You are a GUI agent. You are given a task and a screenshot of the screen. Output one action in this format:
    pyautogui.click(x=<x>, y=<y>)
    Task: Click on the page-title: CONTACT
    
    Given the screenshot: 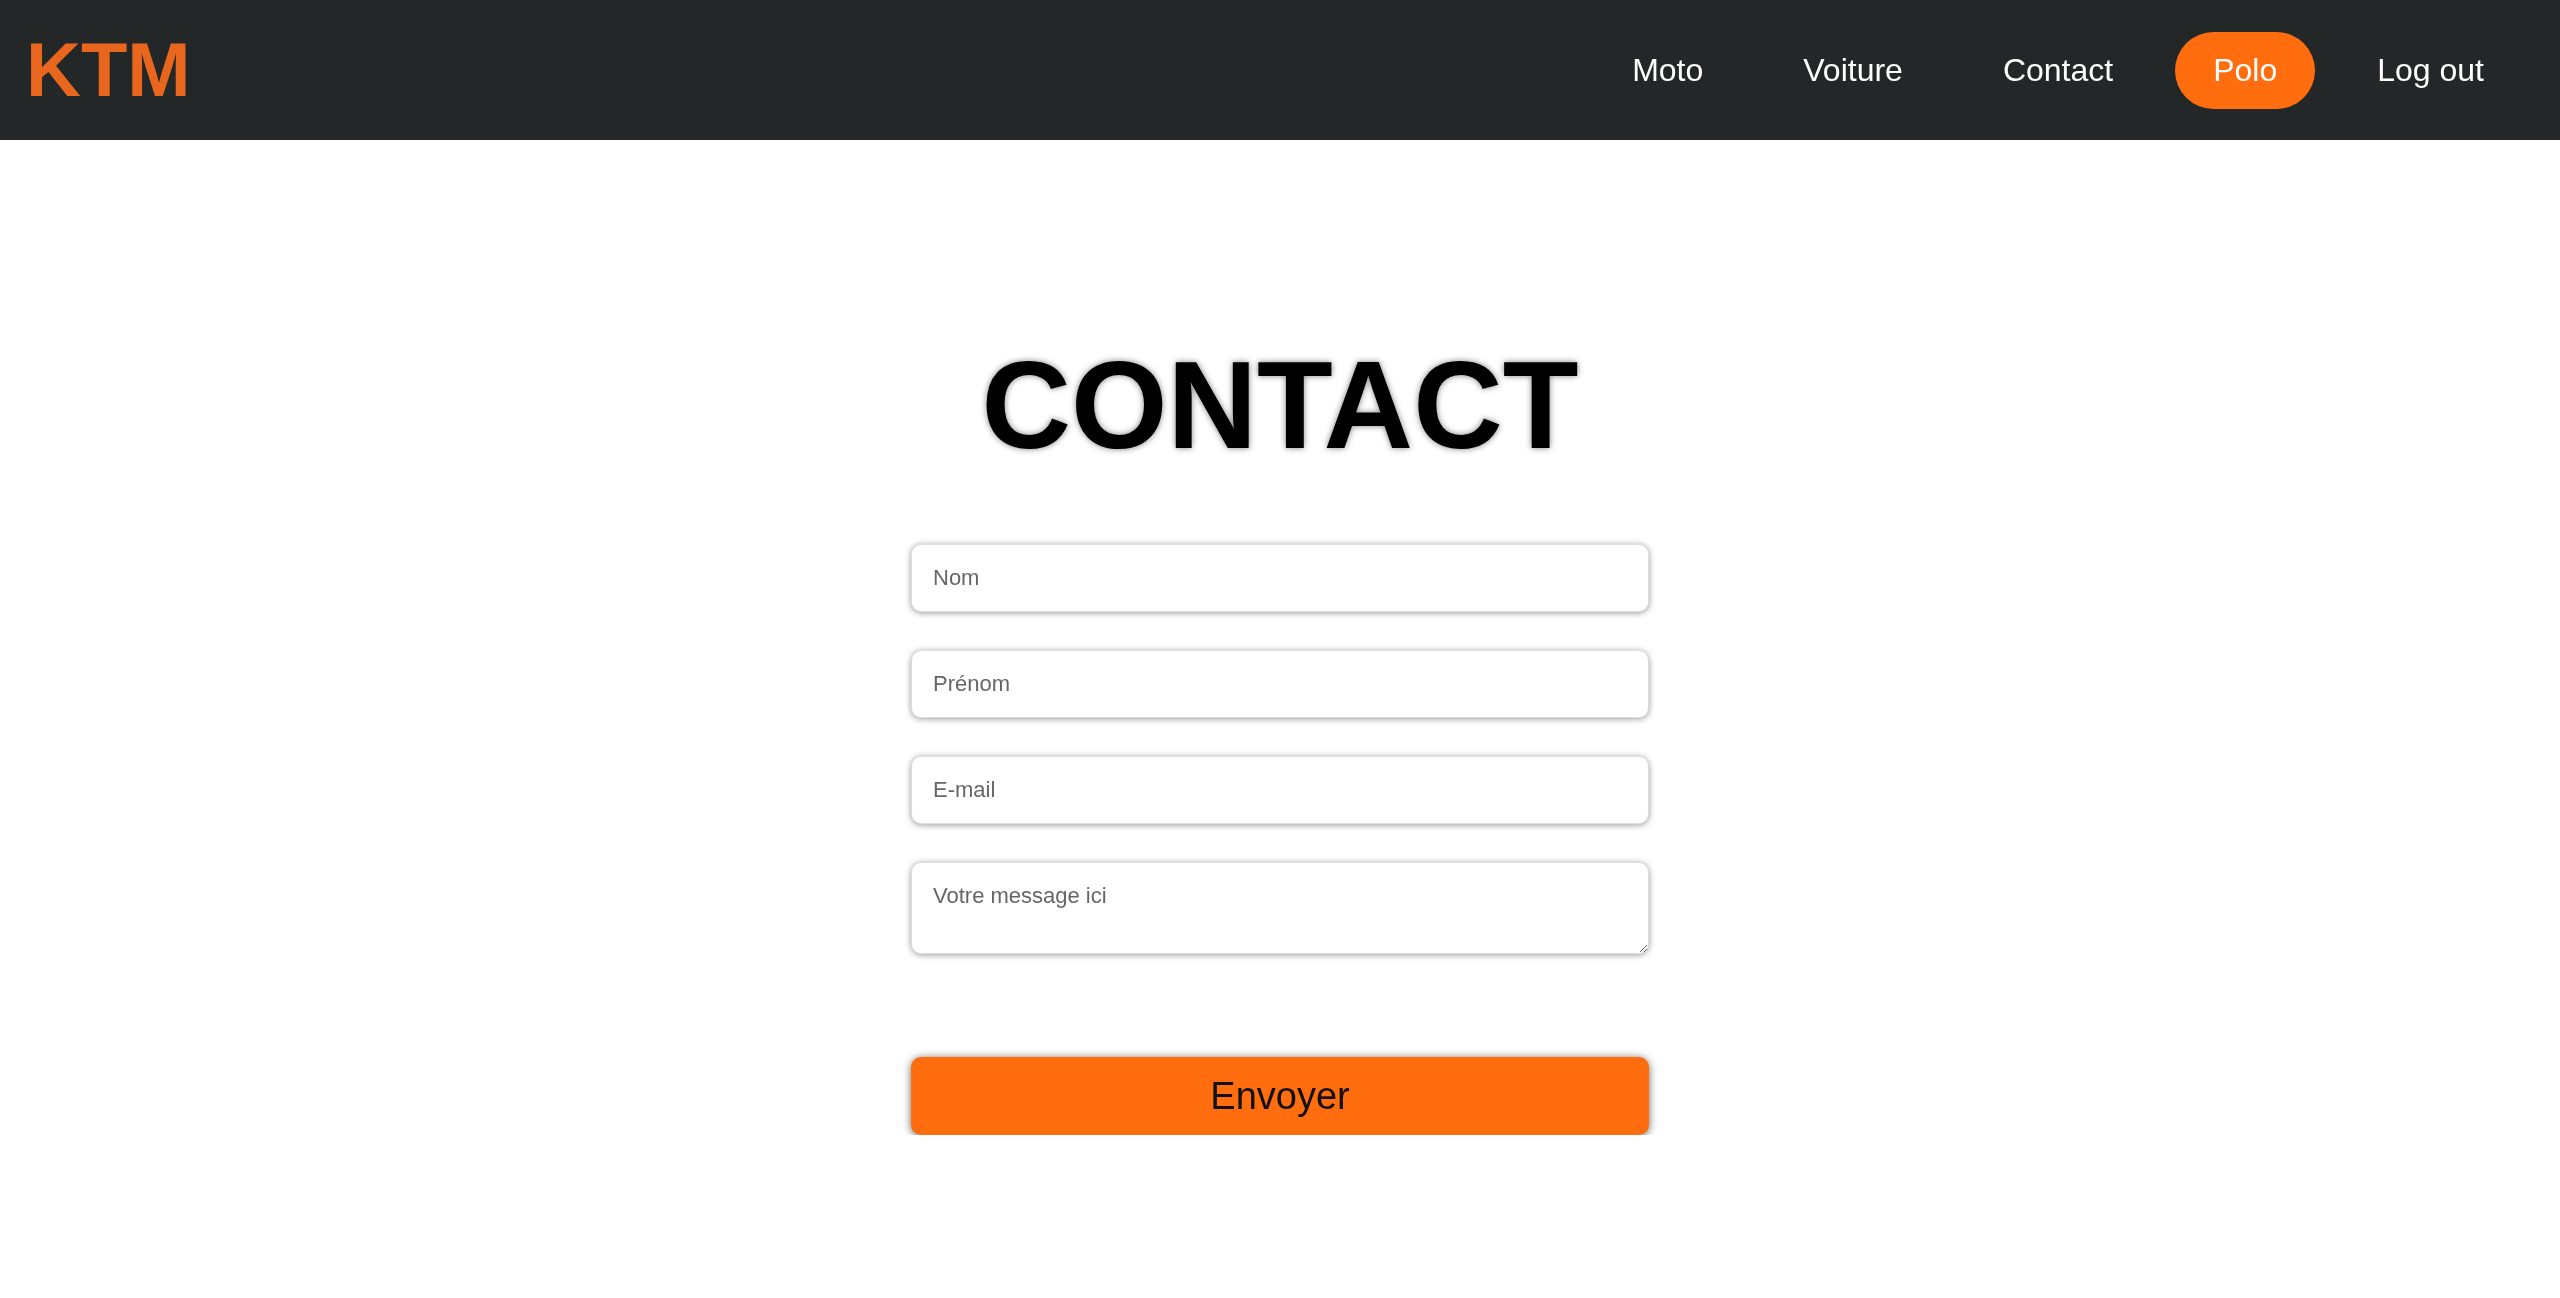 What is the action you would take?
    pyautogui.click(x=1280, y=405)
    